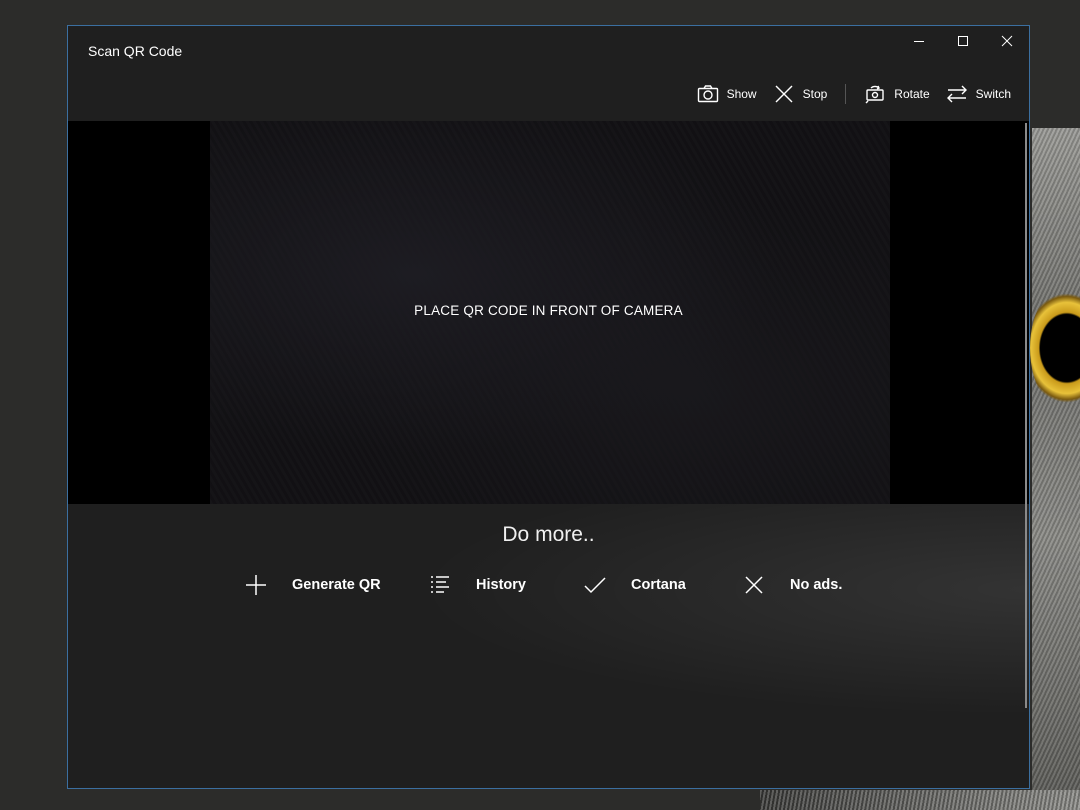 This screenshot has height=810, width=1080. What do you see at coordinates (707, 94) in the screenshot?
I see `camera-icon` at bounding box center [707, 94].